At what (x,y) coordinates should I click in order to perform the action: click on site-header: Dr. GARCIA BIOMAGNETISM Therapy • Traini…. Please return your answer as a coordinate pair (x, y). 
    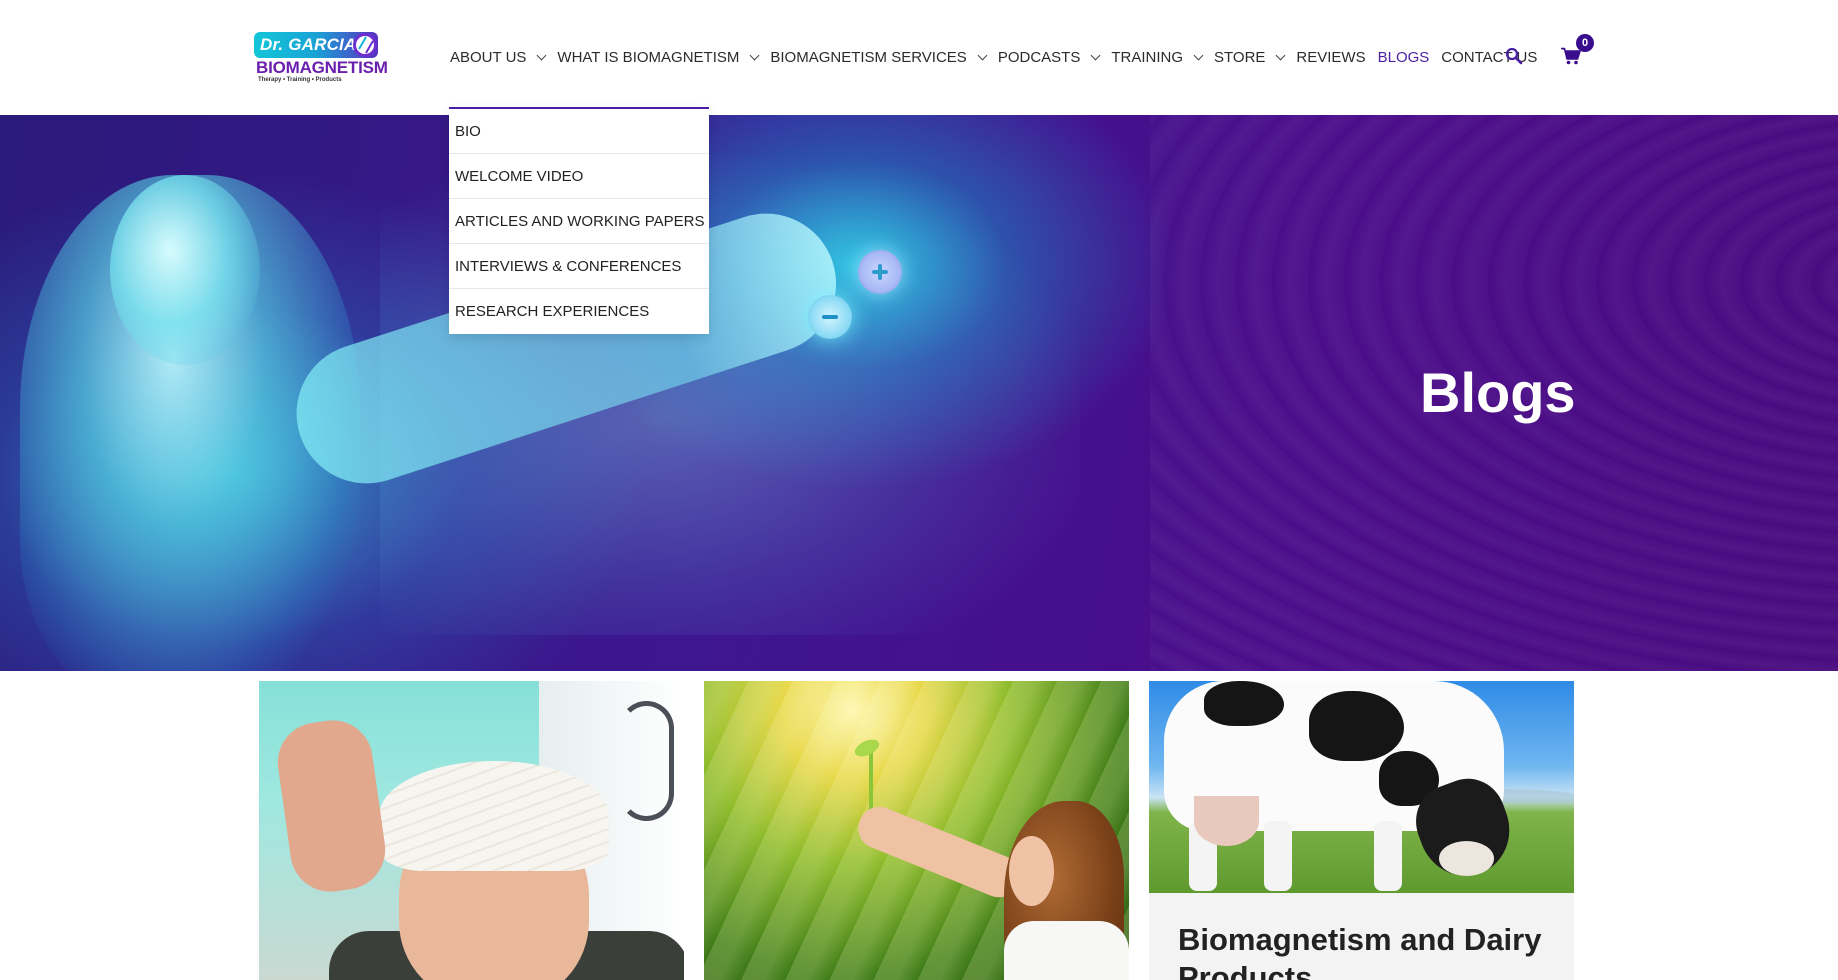
    Looking at the image, I should click on (919, 57).